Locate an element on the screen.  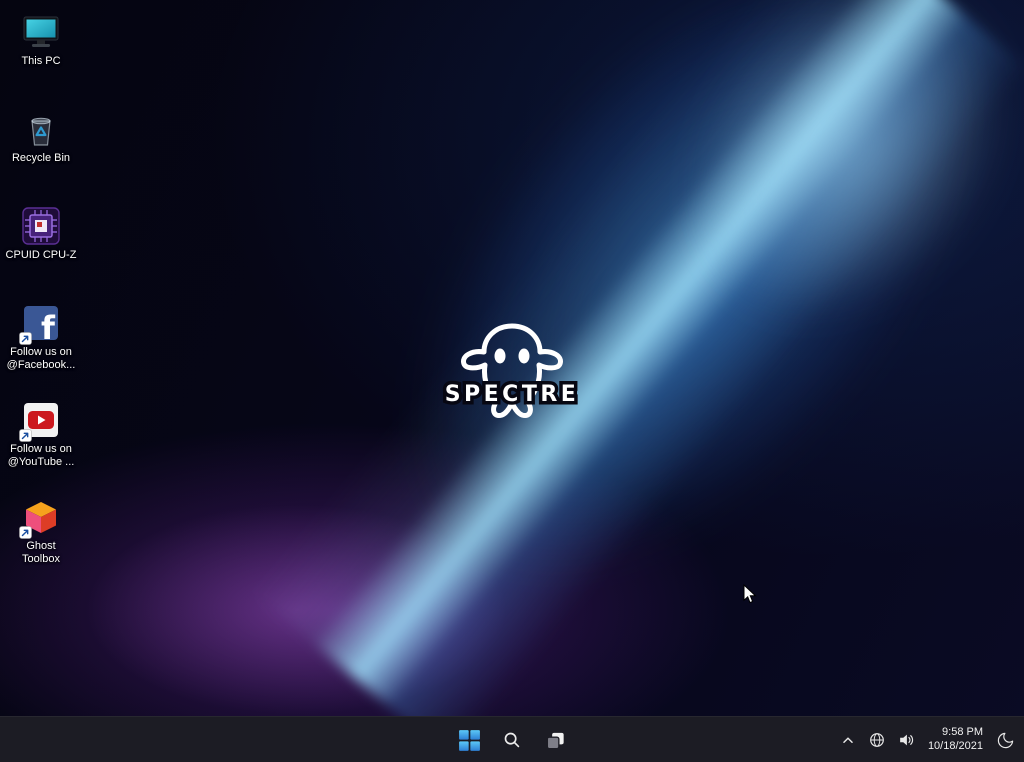
moon-icon is located at coordinates (1005, 740).